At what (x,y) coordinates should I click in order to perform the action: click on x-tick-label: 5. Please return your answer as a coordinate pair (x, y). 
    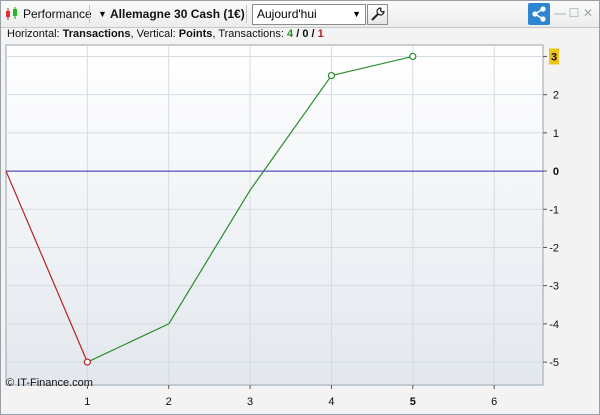
    Looking at the image, I should click on (413, 402).